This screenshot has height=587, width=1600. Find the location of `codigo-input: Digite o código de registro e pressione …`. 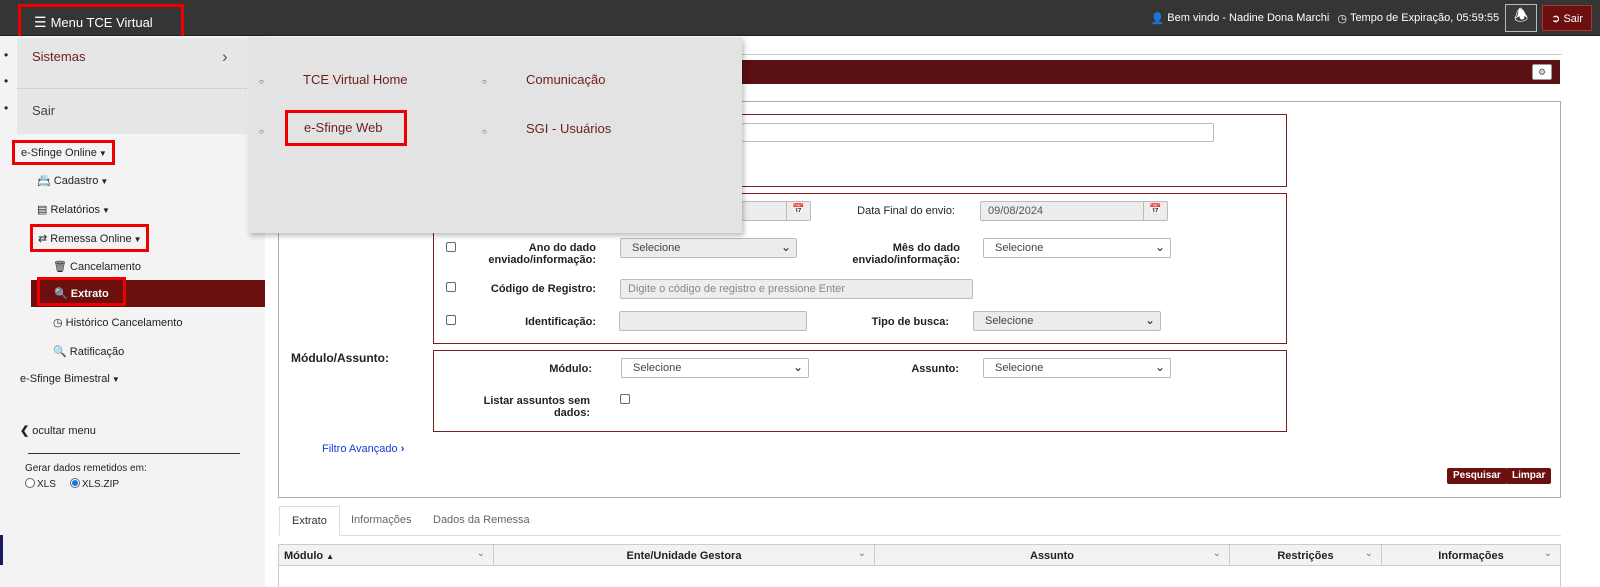

codigo-input: Digite o código de registro e pressione … is located at coordinates (796, 289).